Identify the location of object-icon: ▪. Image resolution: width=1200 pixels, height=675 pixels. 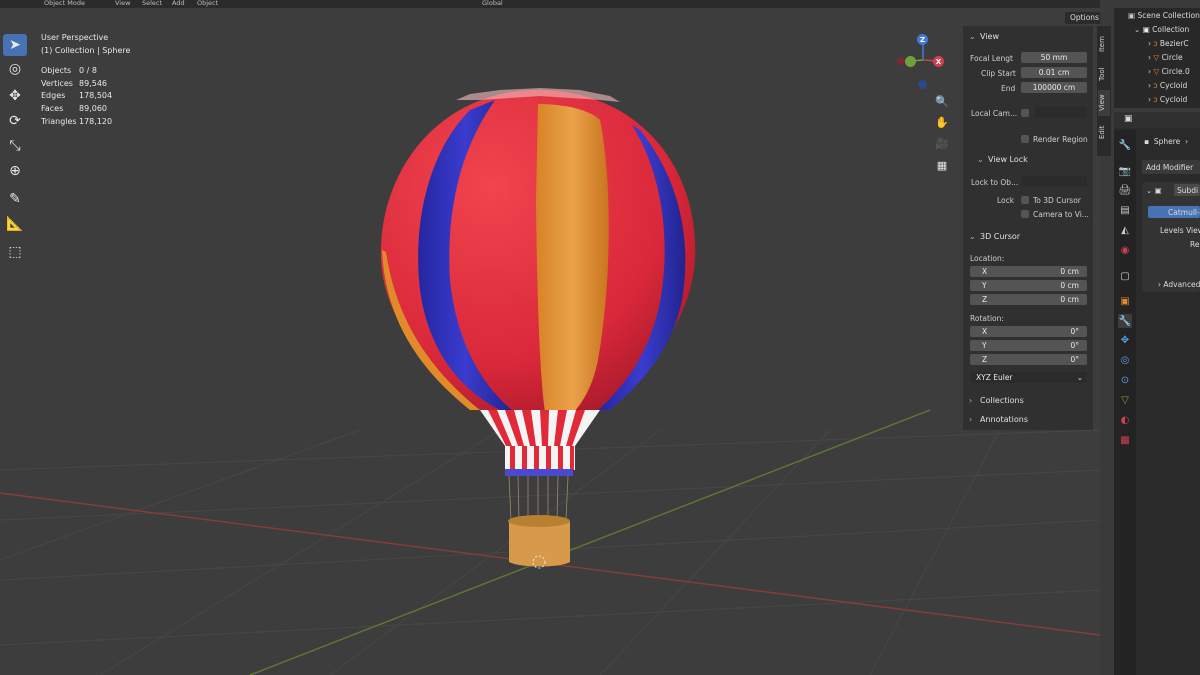
(1147, 141).